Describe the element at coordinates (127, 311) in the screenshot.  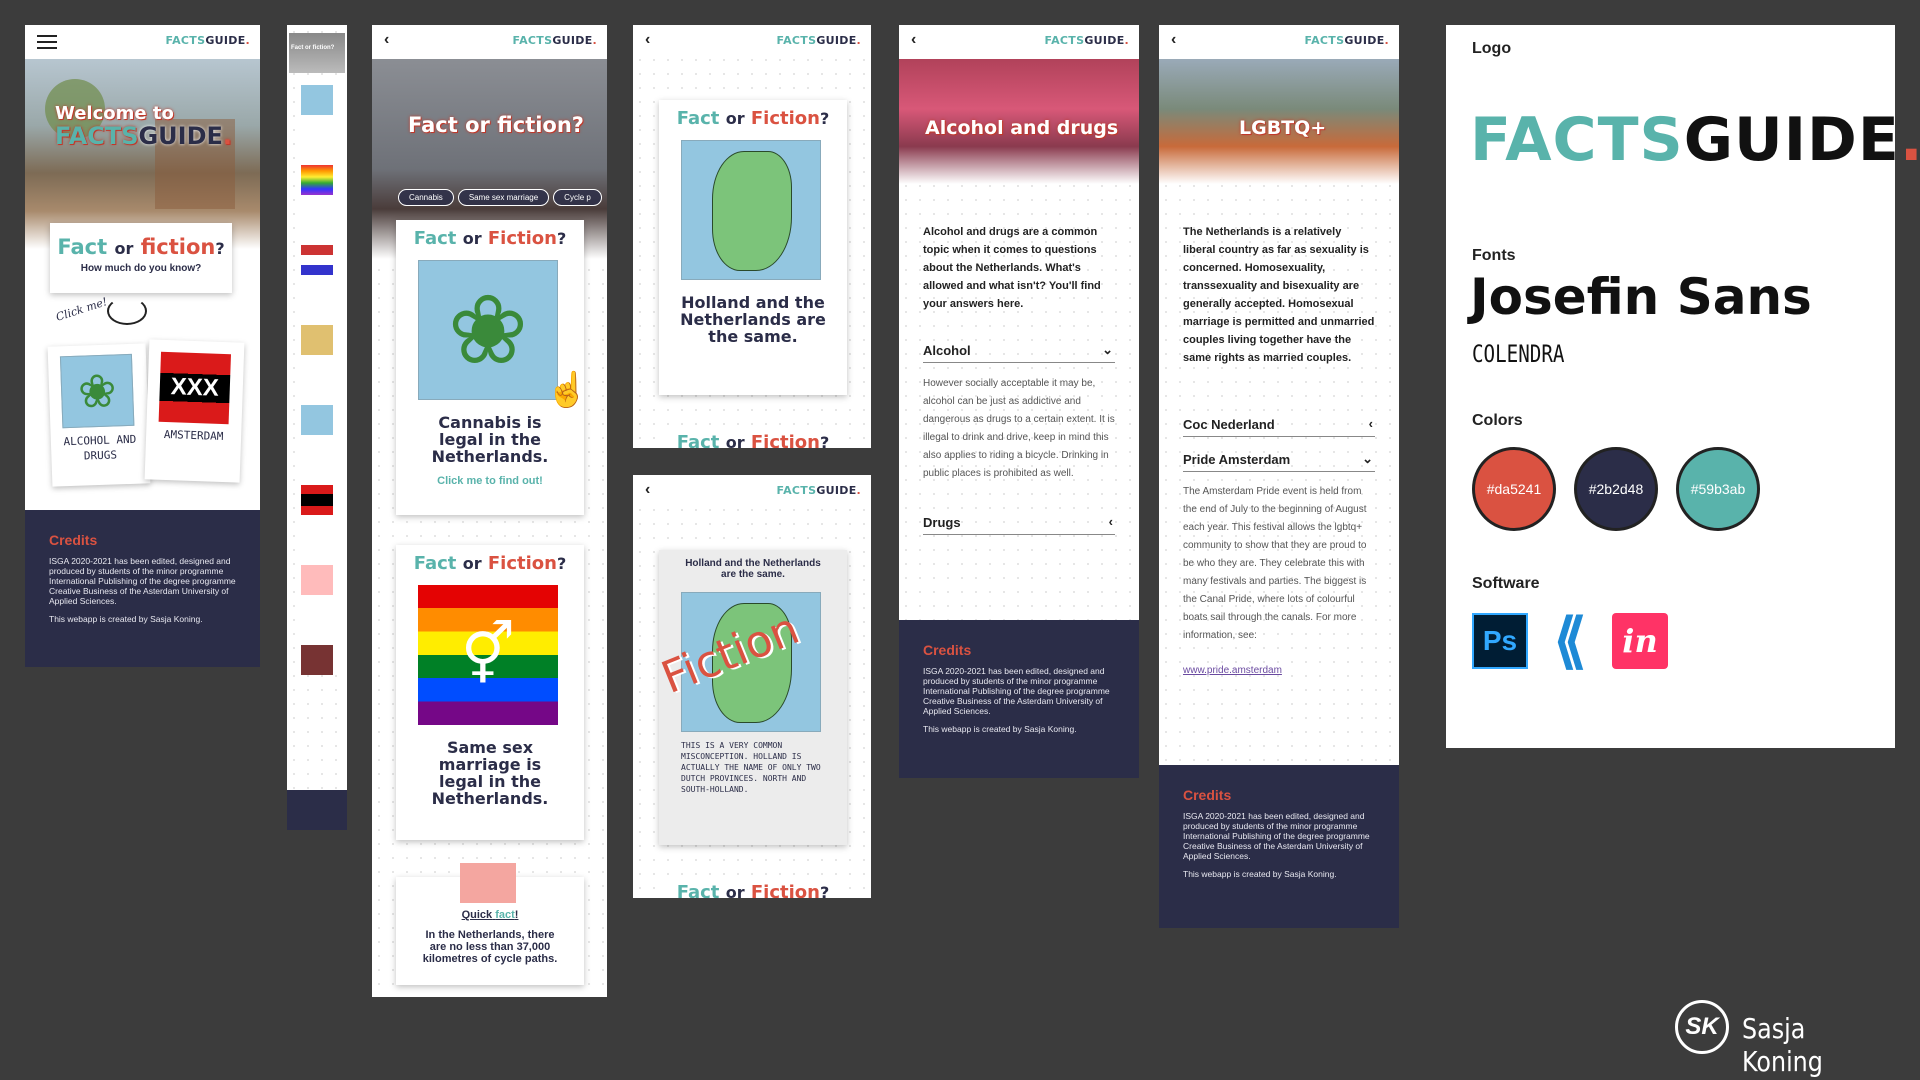
I see `arrow-doodle-icon` at that location.